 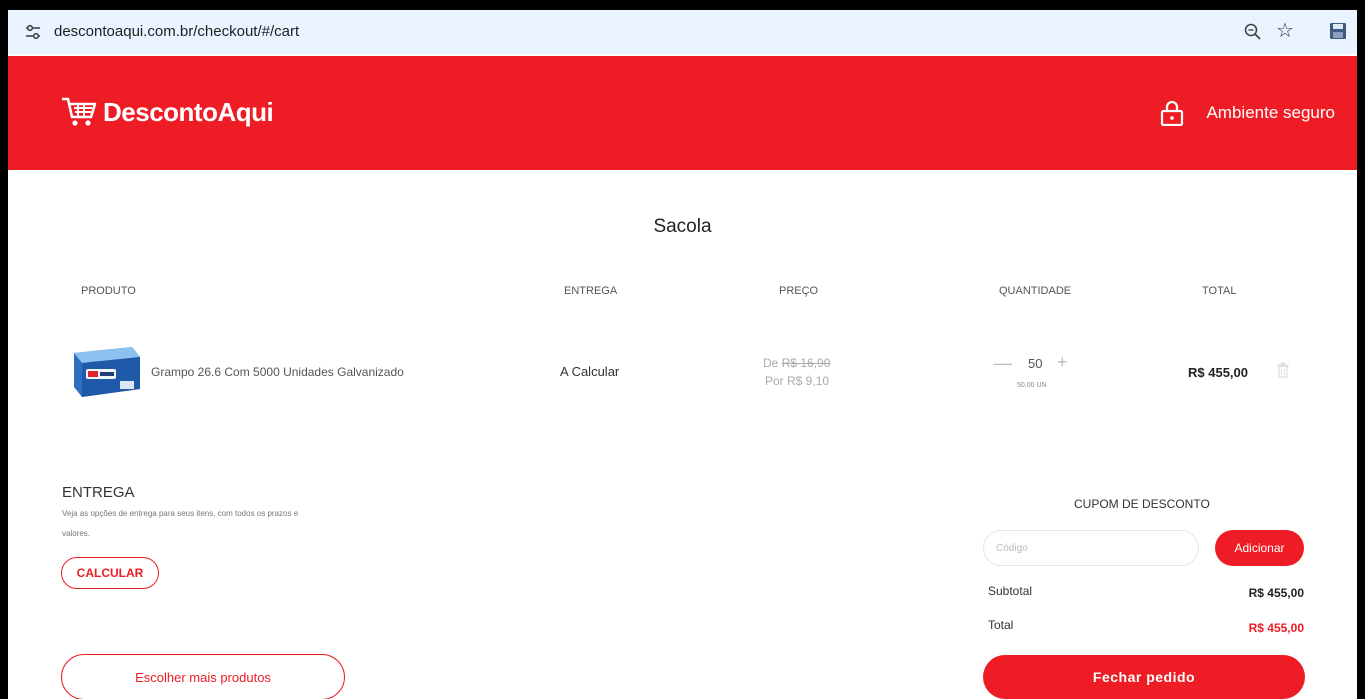 I want to click on column-header-delivery: ENTREGA, so click(x=591, y=291).